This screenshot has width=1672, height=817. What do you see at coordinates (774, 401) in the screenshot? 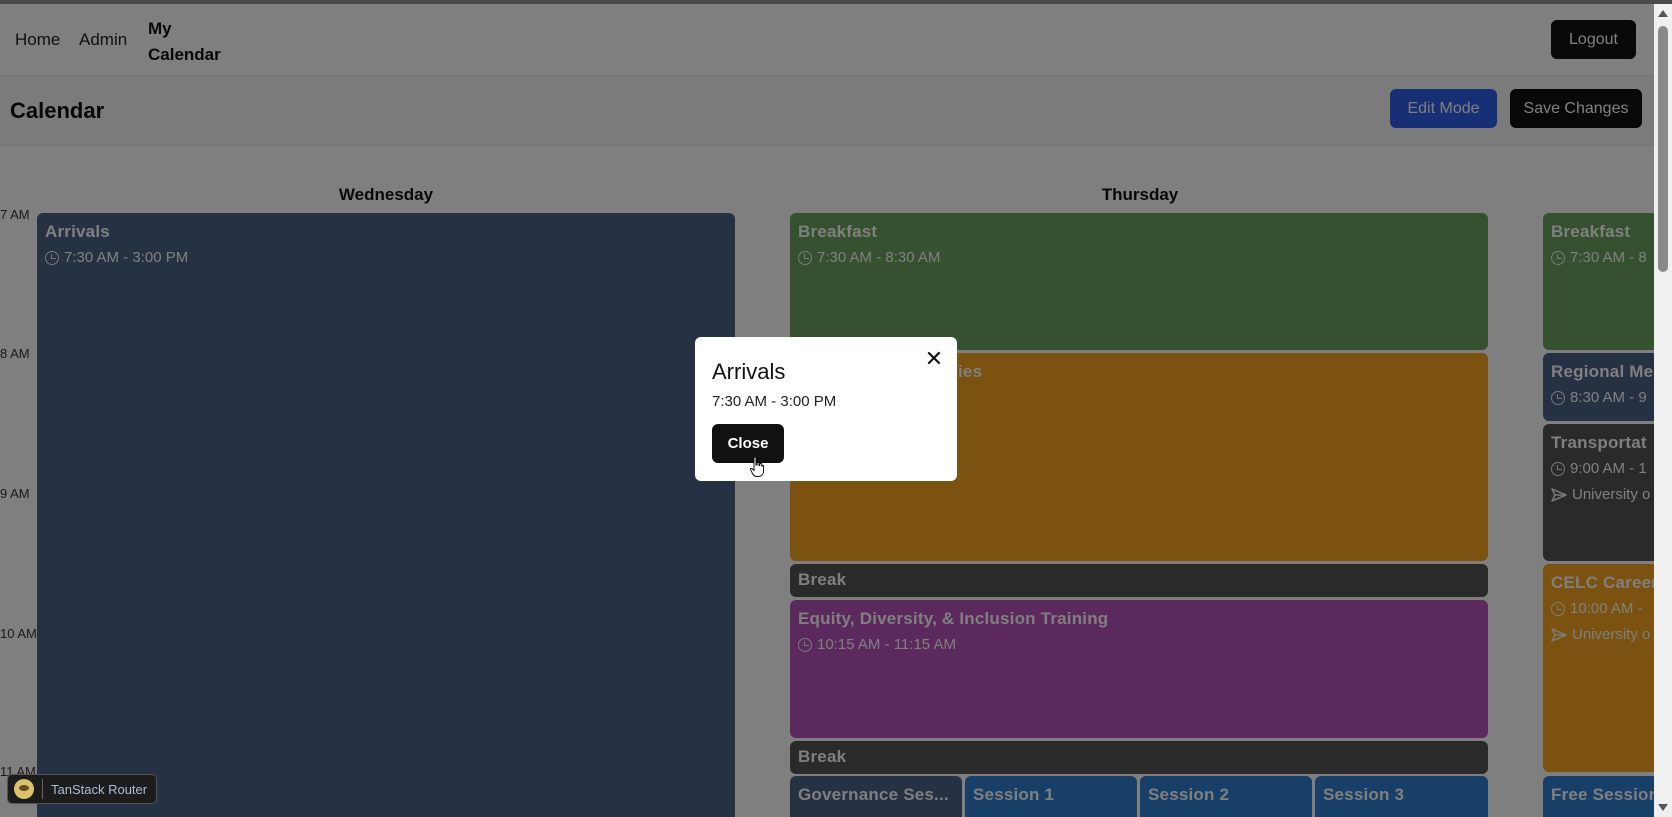
I see `modal-time: 7:30 AM - 3:00 PM` at bounding box center [774, 401].